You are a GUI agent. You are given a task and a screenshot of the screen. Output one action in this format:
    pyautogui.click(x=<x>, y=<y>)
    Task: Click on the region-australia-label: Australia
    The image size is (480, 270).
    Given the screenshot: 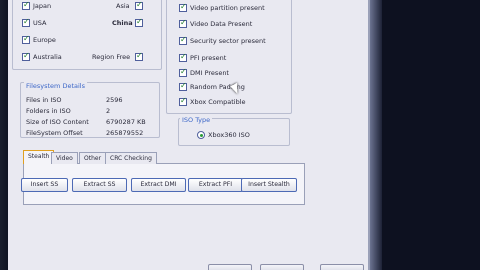 What is the action you would take?
    pyautogui.click(x=47, y=57)
    